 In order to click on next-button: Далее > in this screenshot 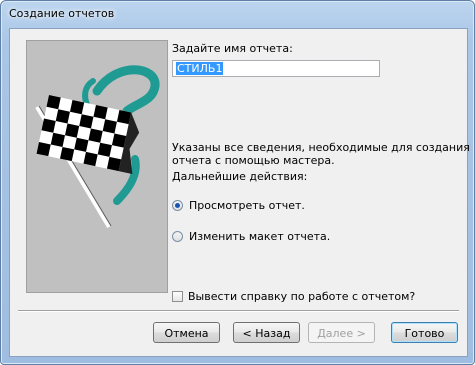, I will do `click(341, 332)`.